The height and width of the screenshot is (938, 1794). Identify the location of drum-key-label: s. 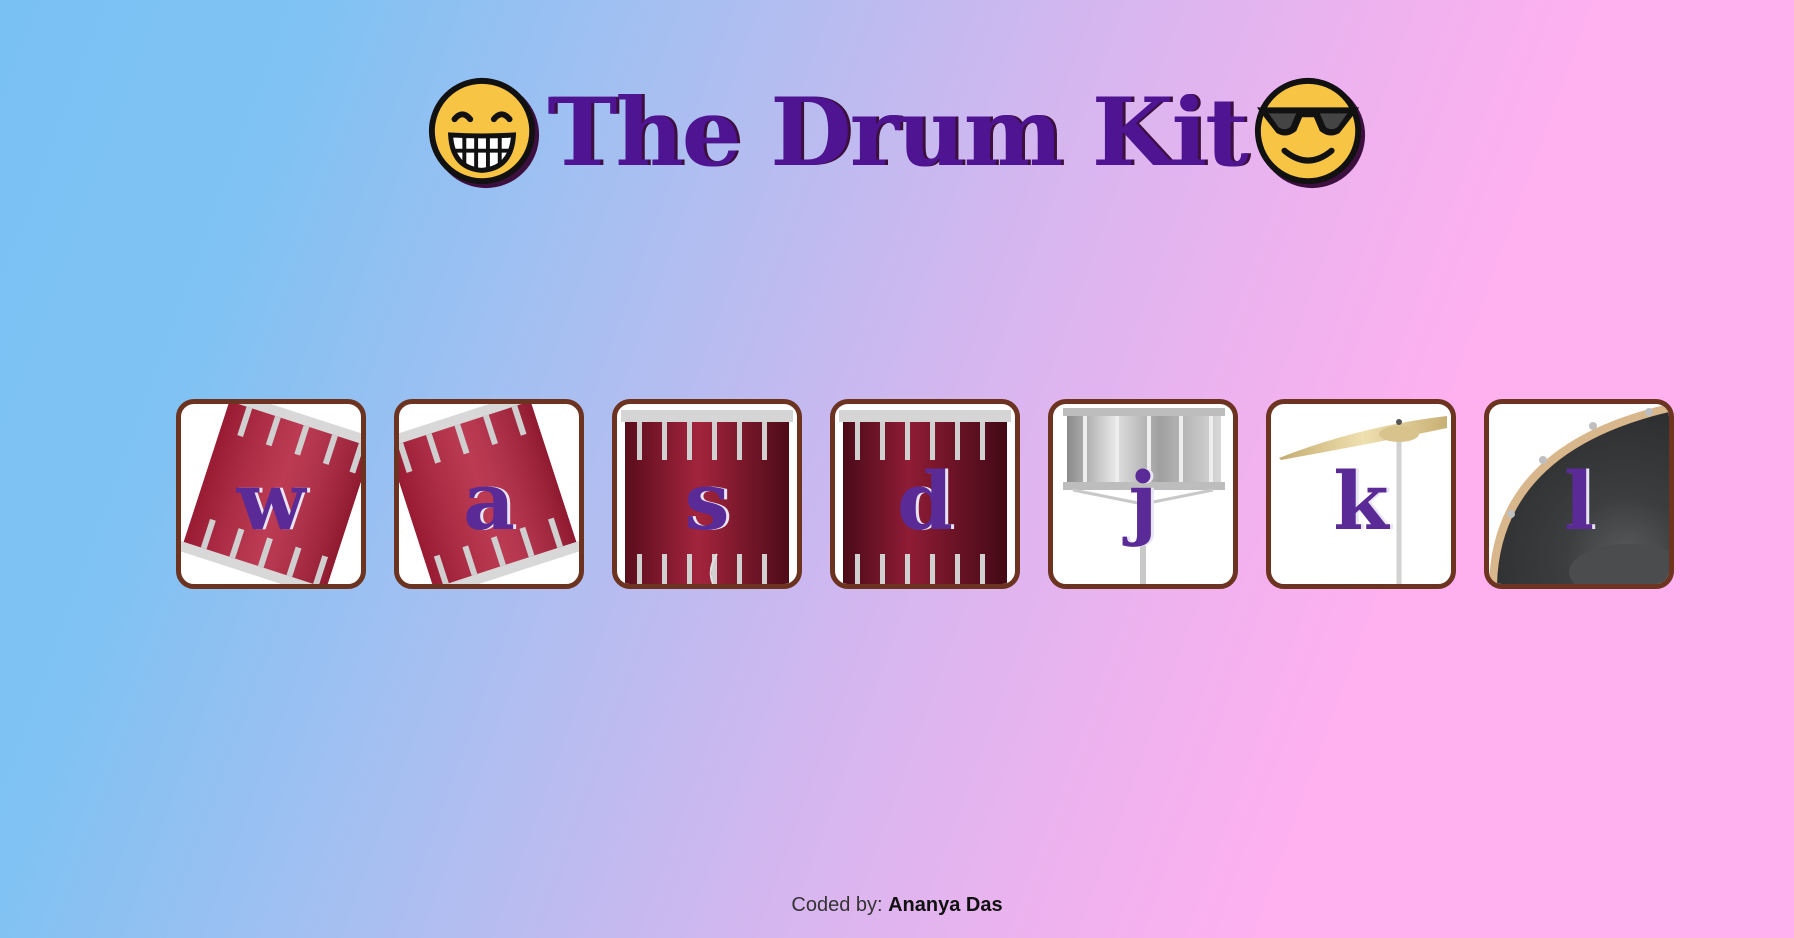
(707, 501).